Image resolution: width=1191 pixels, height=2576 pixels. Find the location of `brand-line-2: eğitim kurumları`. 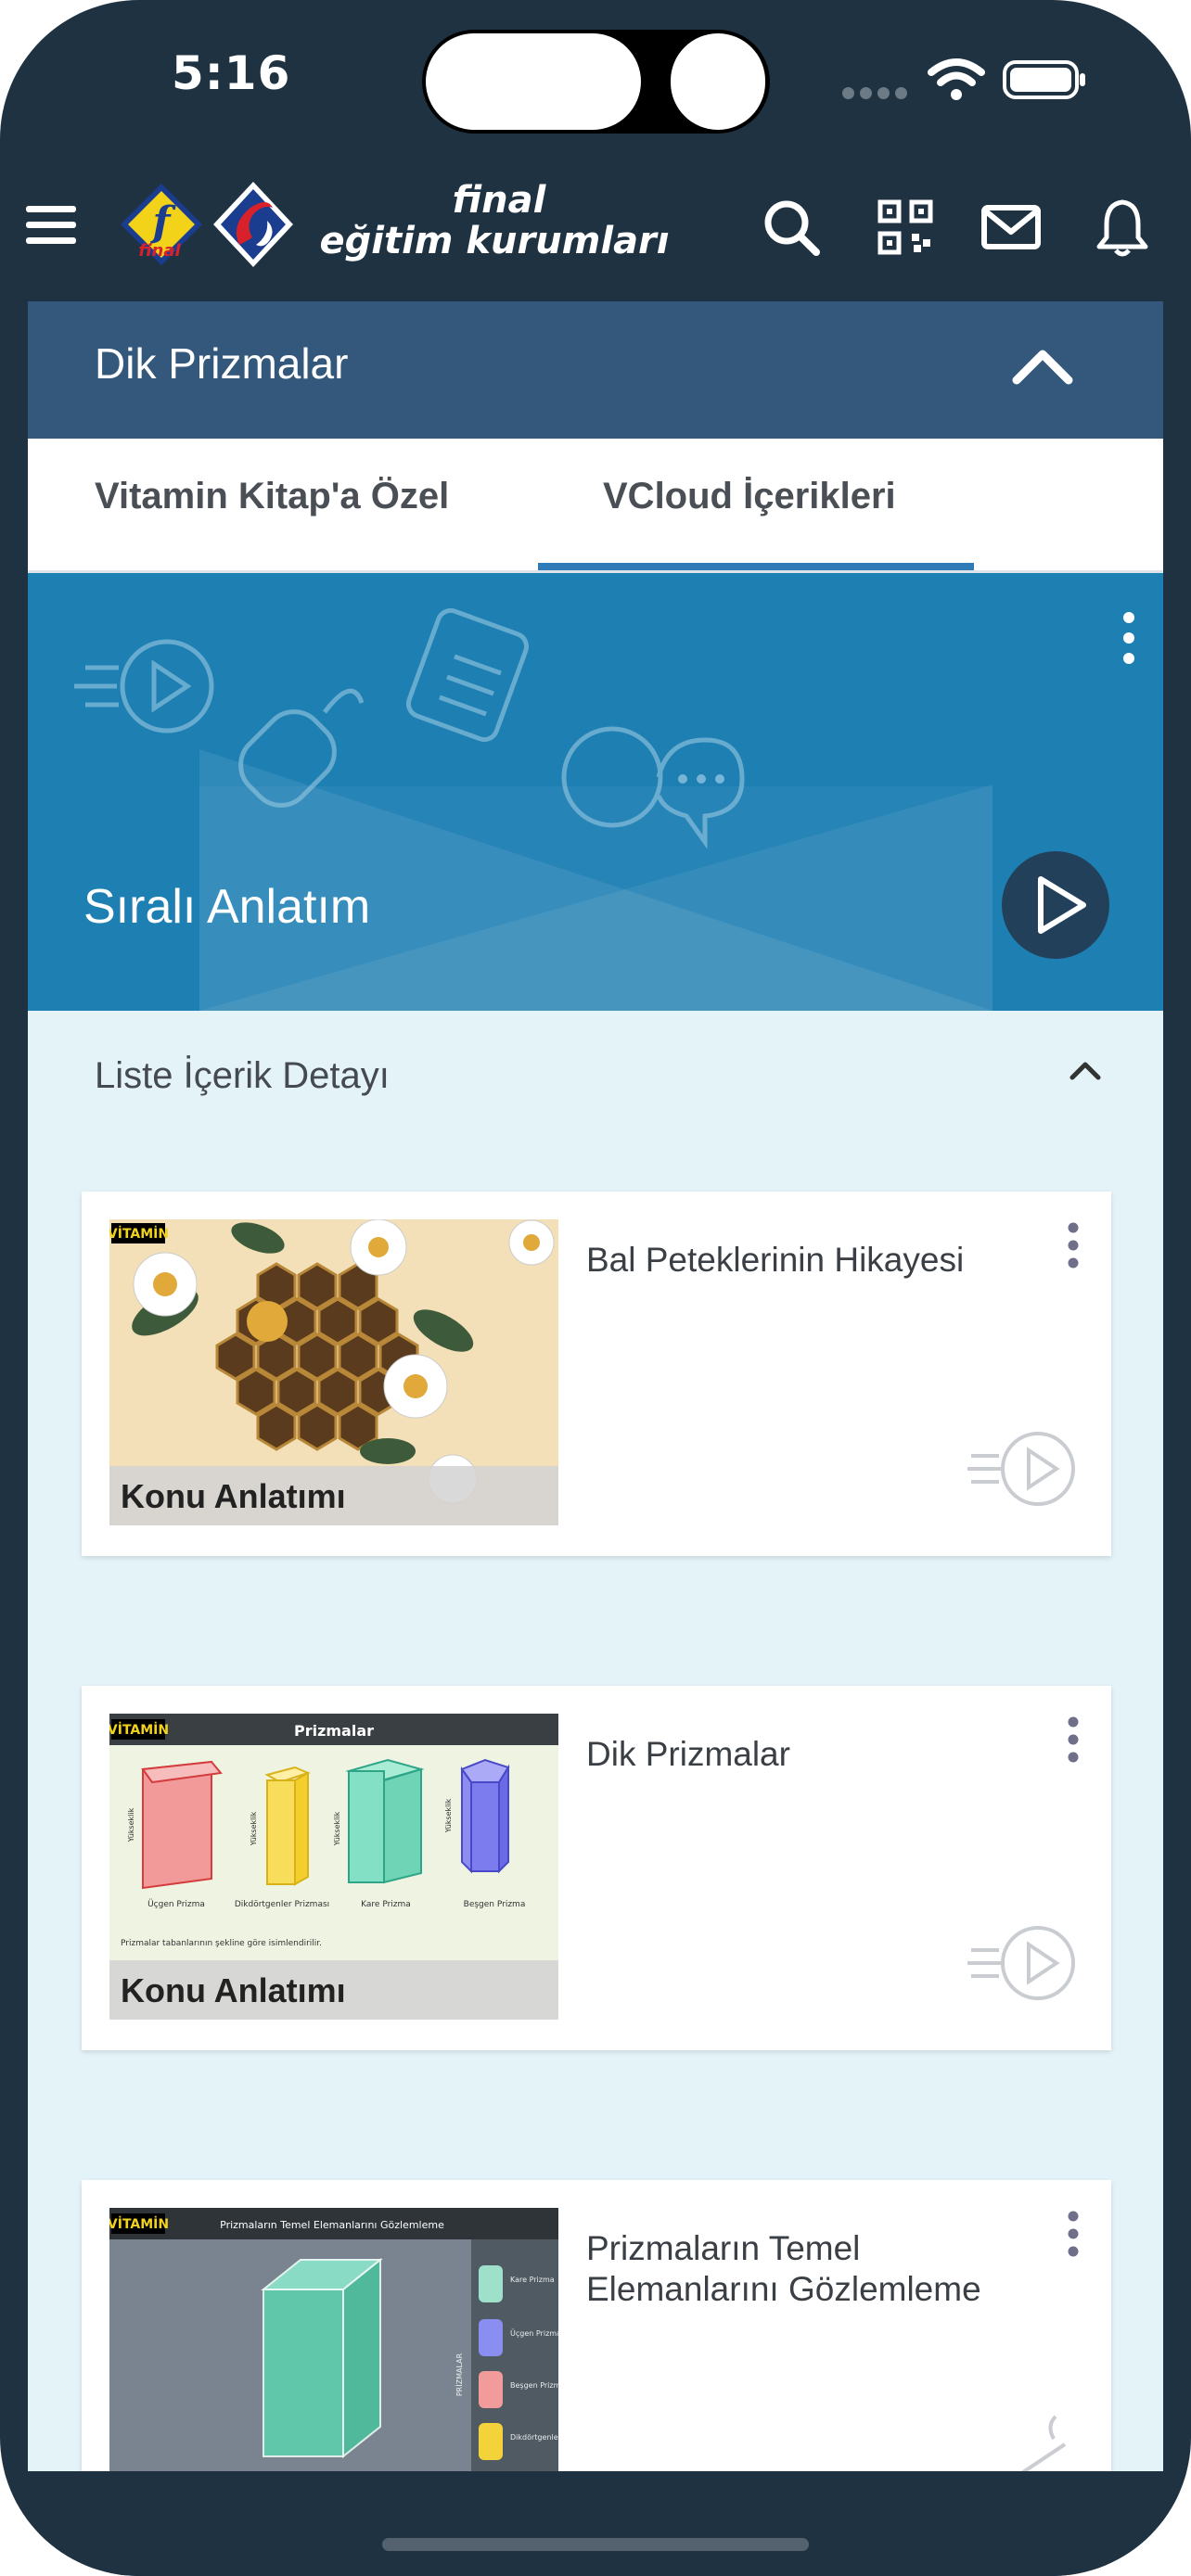

brand-line-2: eğitim kurumları is located at coordinates (495, 241).